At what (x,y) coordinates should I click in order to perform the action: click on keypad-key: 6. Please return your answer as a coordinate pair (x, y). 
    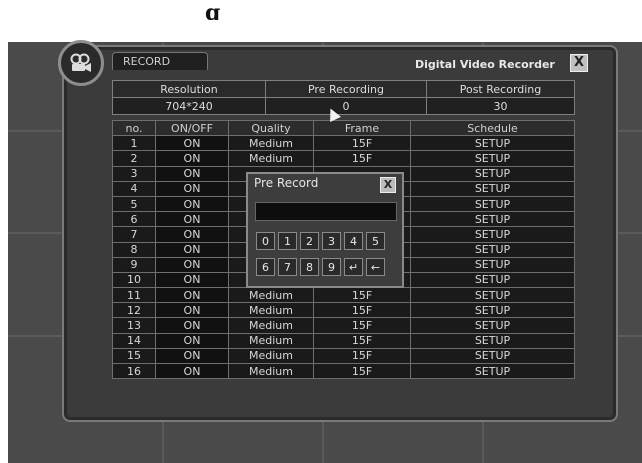
    Looking at the image, I should click on (265, 267).